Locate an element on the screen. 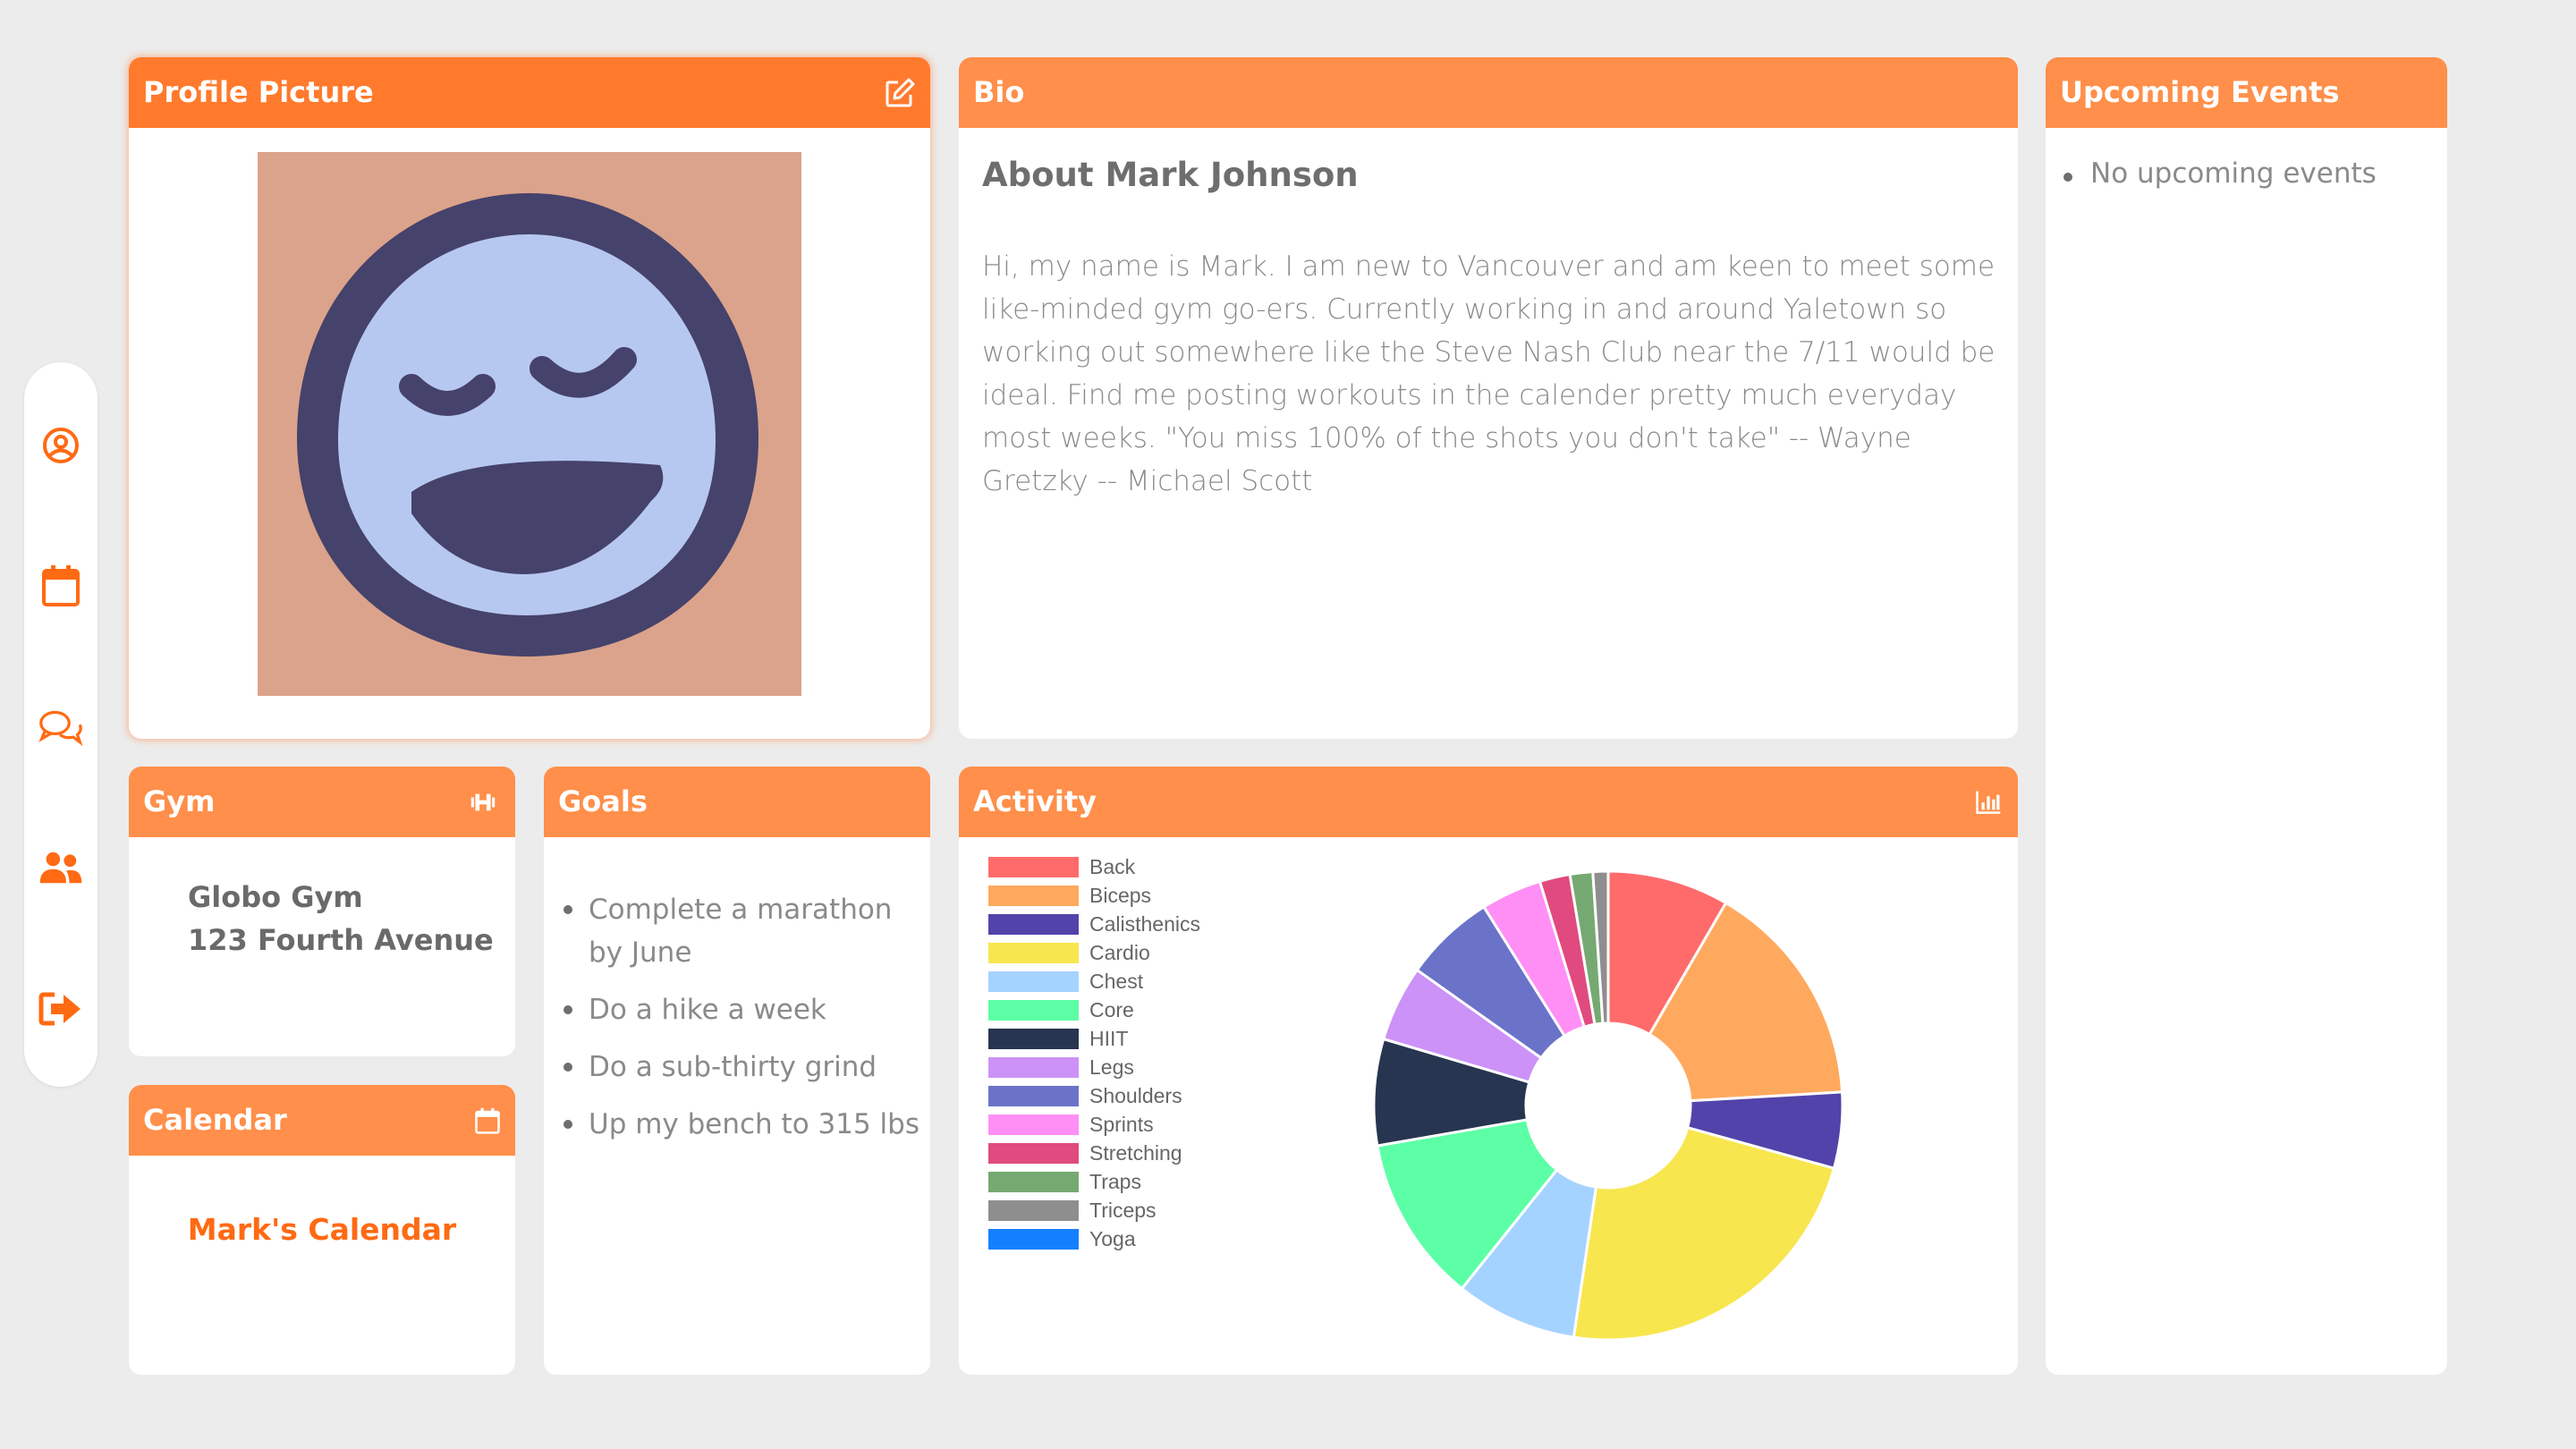 The height and width of the screenshot is (1449, 2576). calendar-card: Calendar Mark's Calendar is located at coordinates (322, 1230).